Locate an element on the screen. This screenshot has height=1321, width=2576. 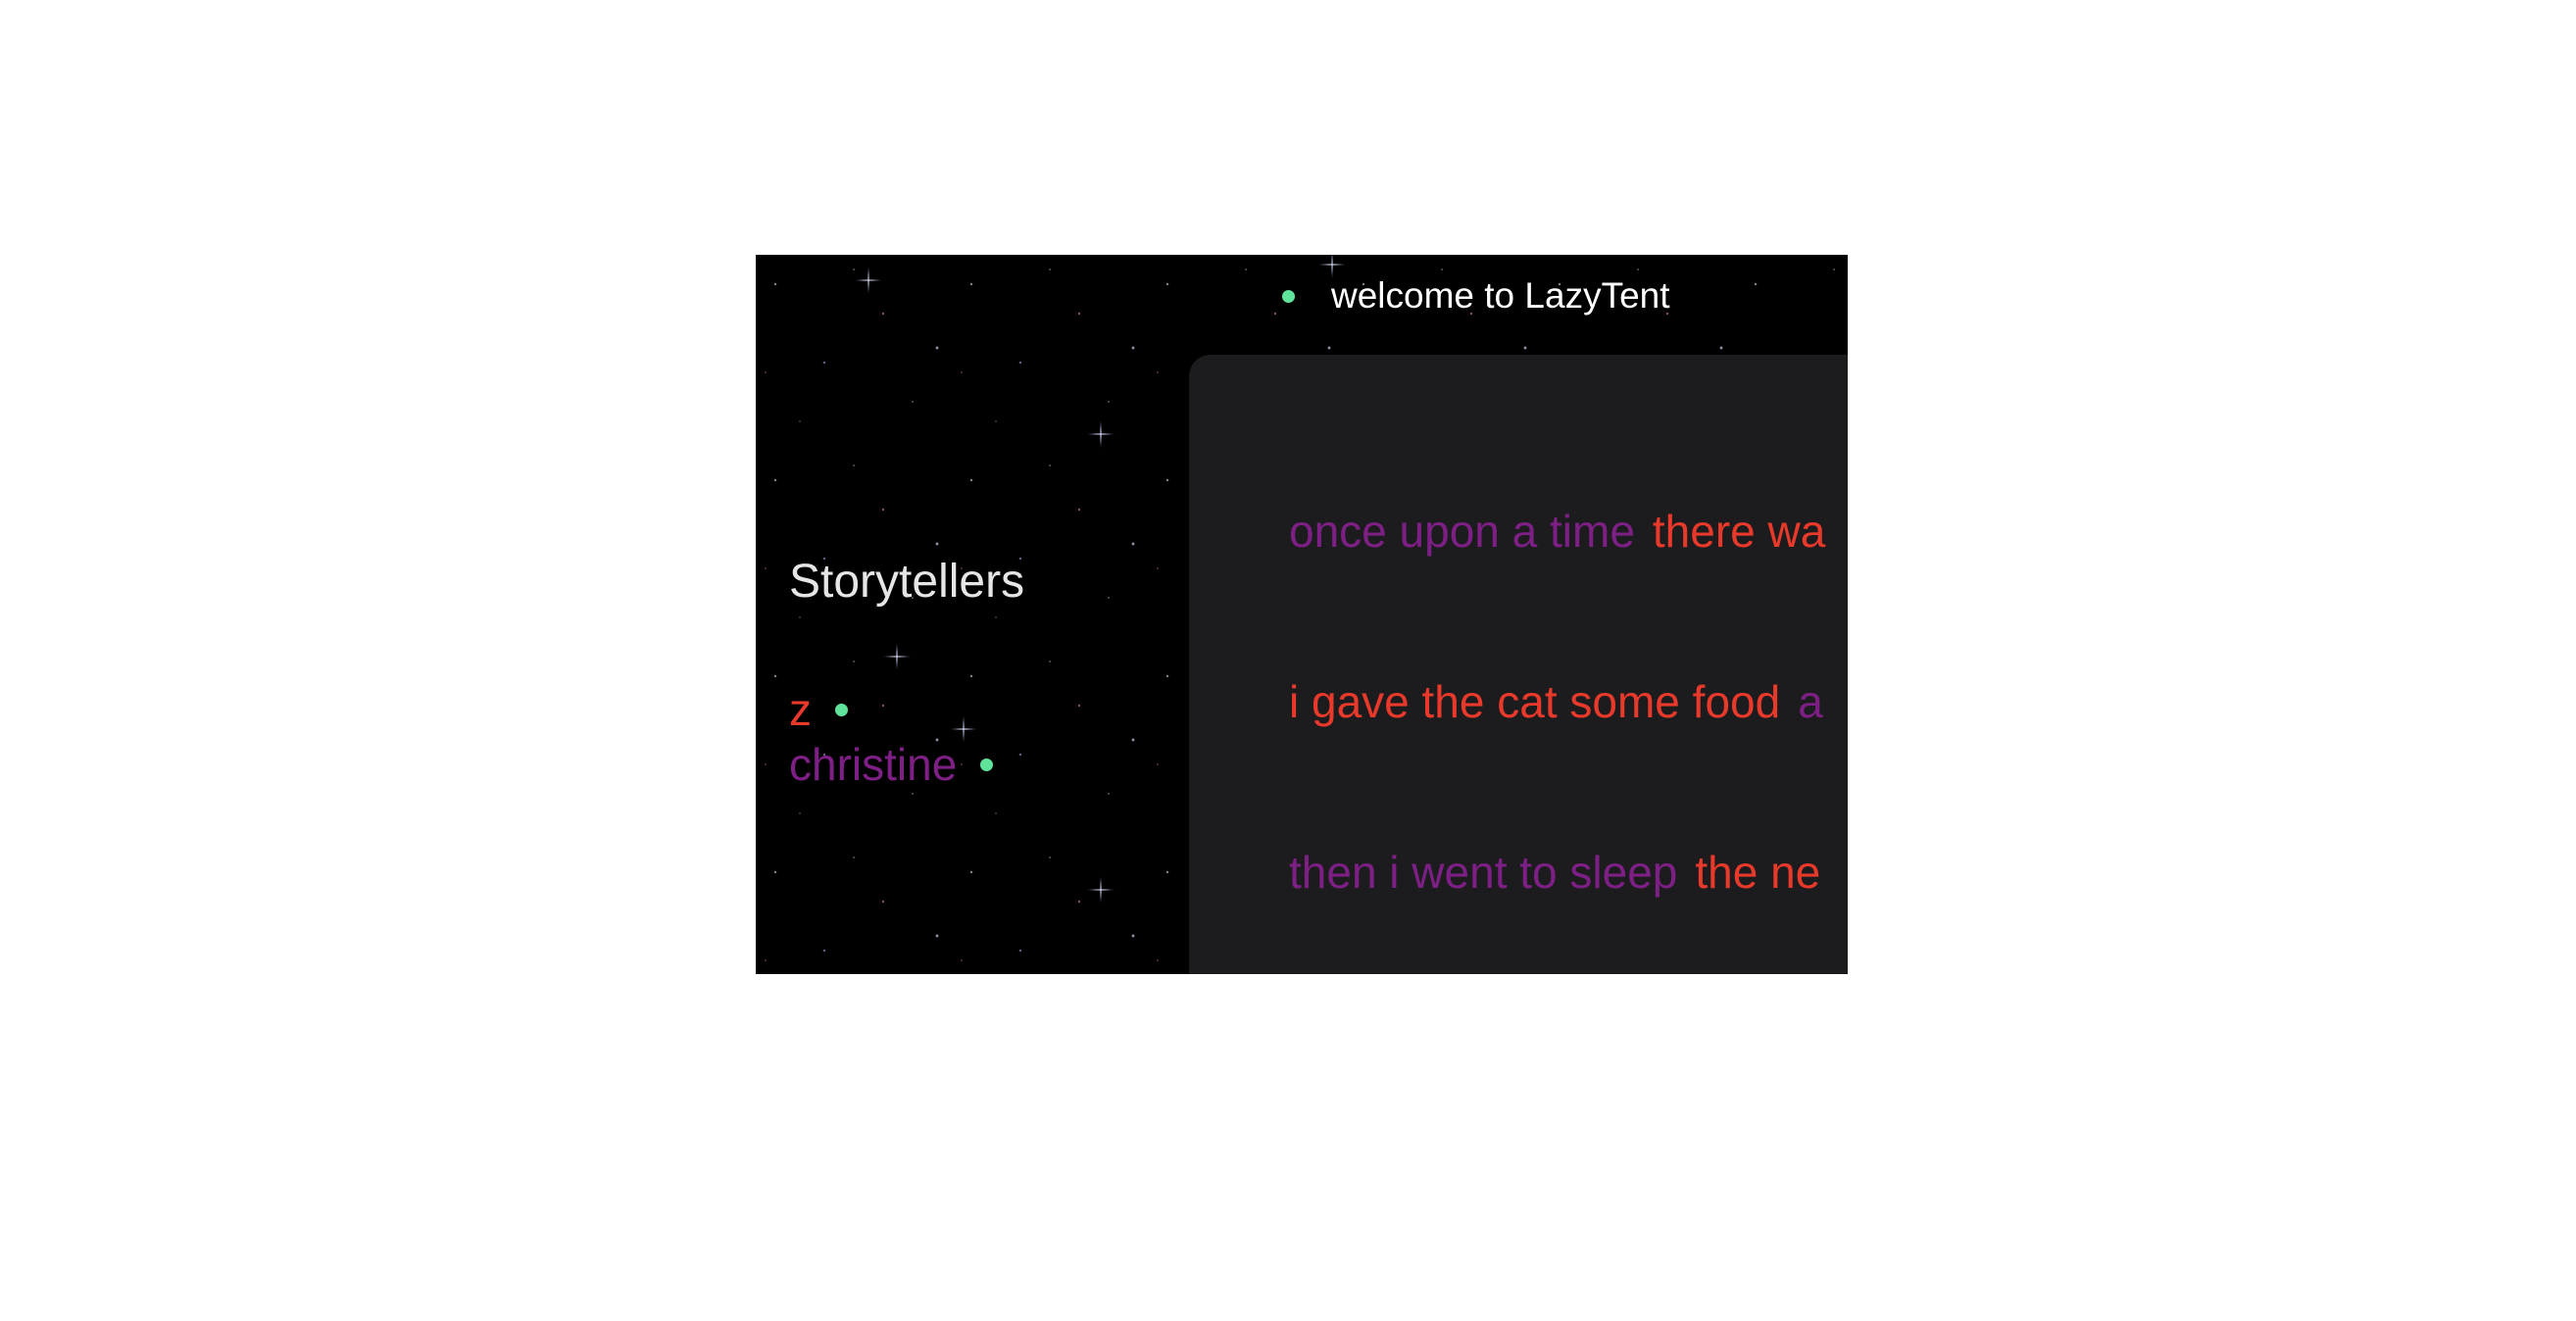
online-dot-icon is located at coordinates (1288, 296).